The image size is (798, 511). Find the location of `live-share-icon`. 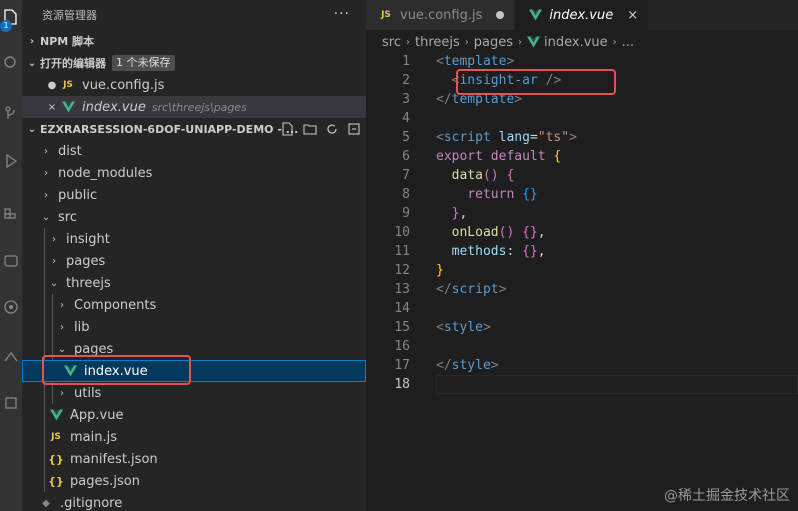

live-share-icon is located at coordinates (11, 357).